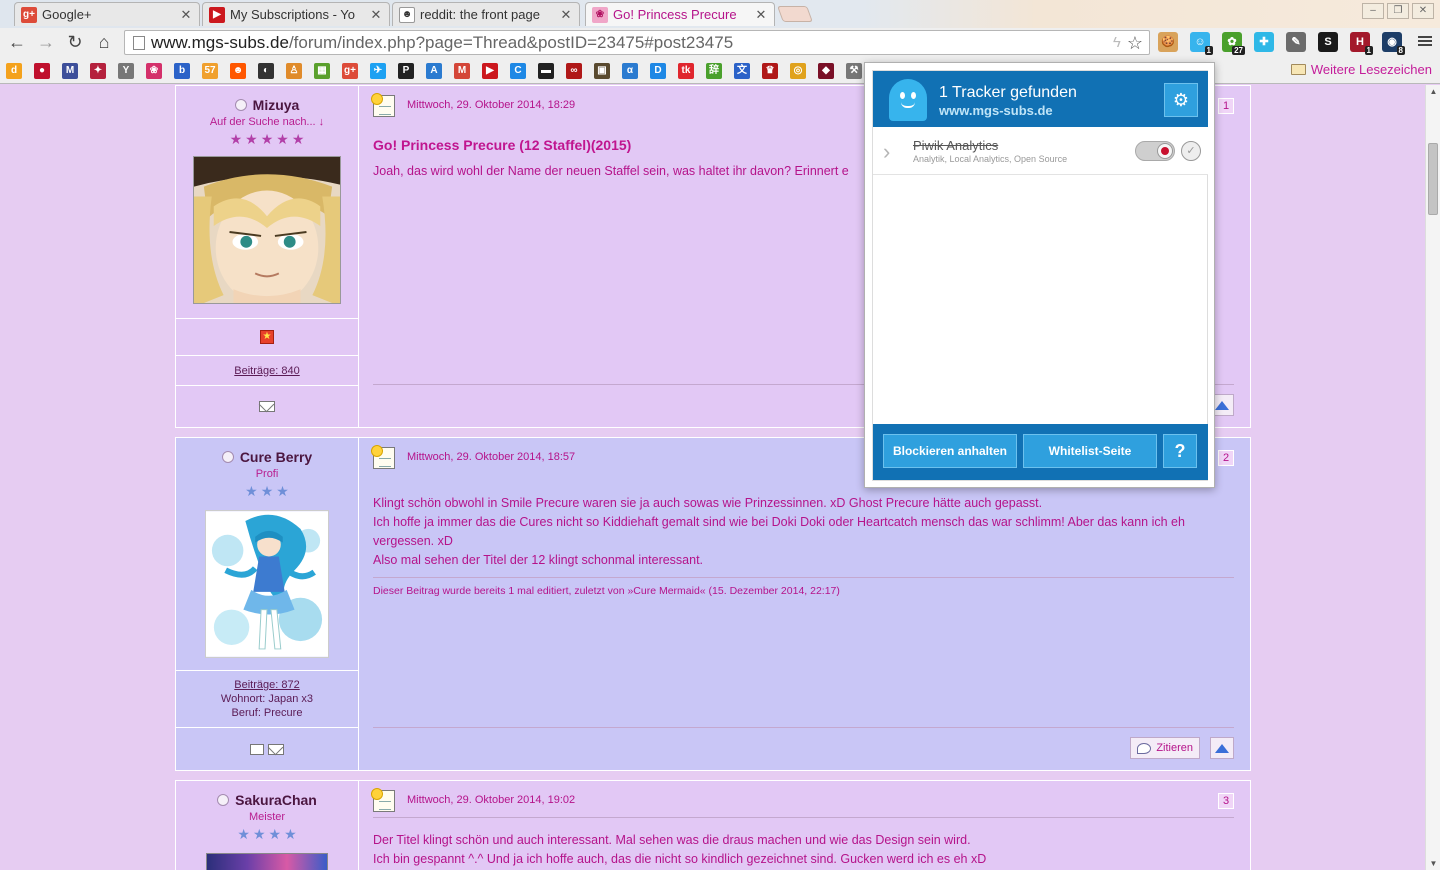  I want to click on bookmark-coin-icon: ◎, so click(798, 71).